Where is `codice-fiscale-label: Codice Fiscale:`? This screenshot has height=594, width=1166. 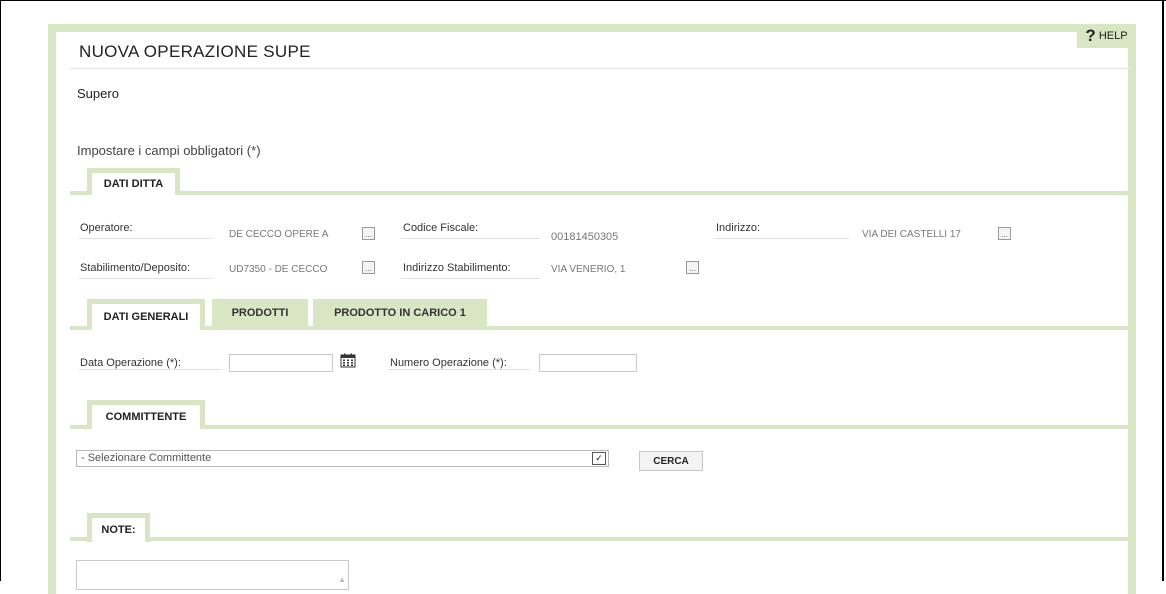
codice-fiscale-label: Codice Fiscale: is located at coordinates (441, 228).